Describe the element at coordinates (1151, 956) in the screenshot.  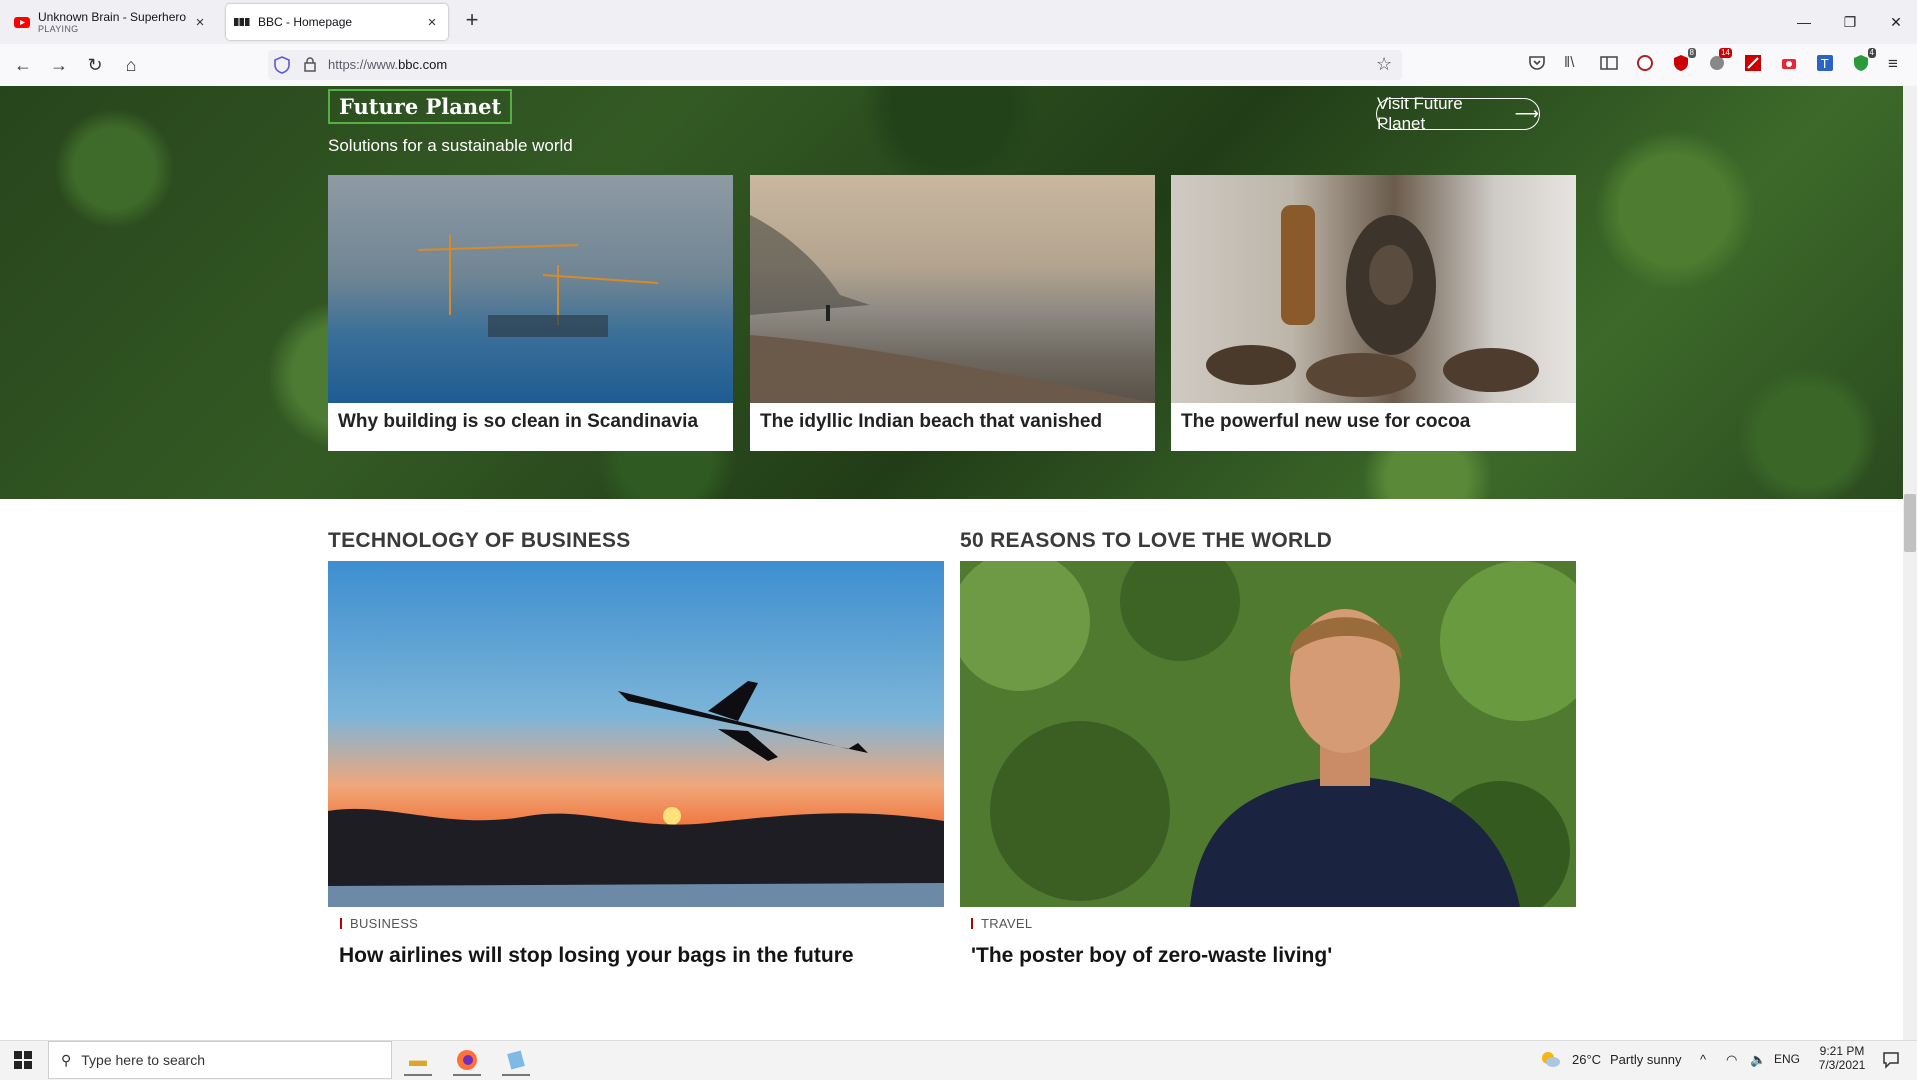
I see `story-headline: 'The poster boy of zero-waste living'` at that location.